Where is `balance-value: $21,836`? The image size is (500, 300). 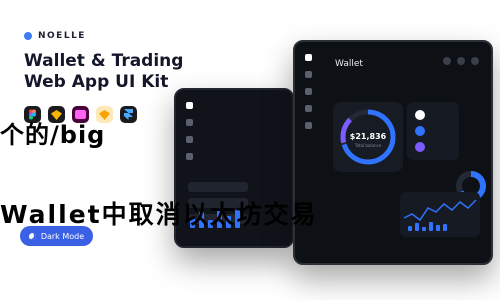
balance-value: $21,836 is located at coordinates (368, 136).